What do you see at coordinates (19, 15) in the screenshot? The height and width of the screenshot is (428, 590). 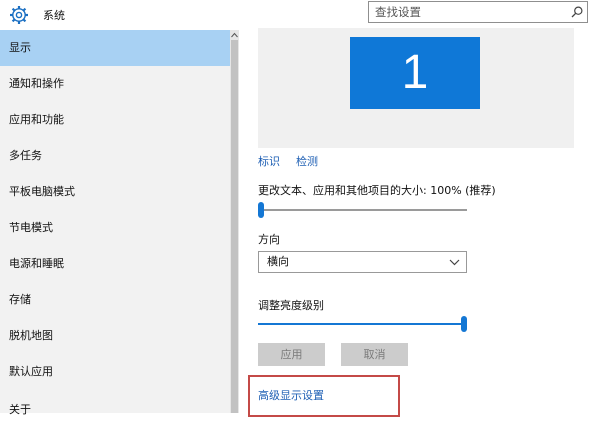 I see `gear-icon` at bounding box center [19, 15].